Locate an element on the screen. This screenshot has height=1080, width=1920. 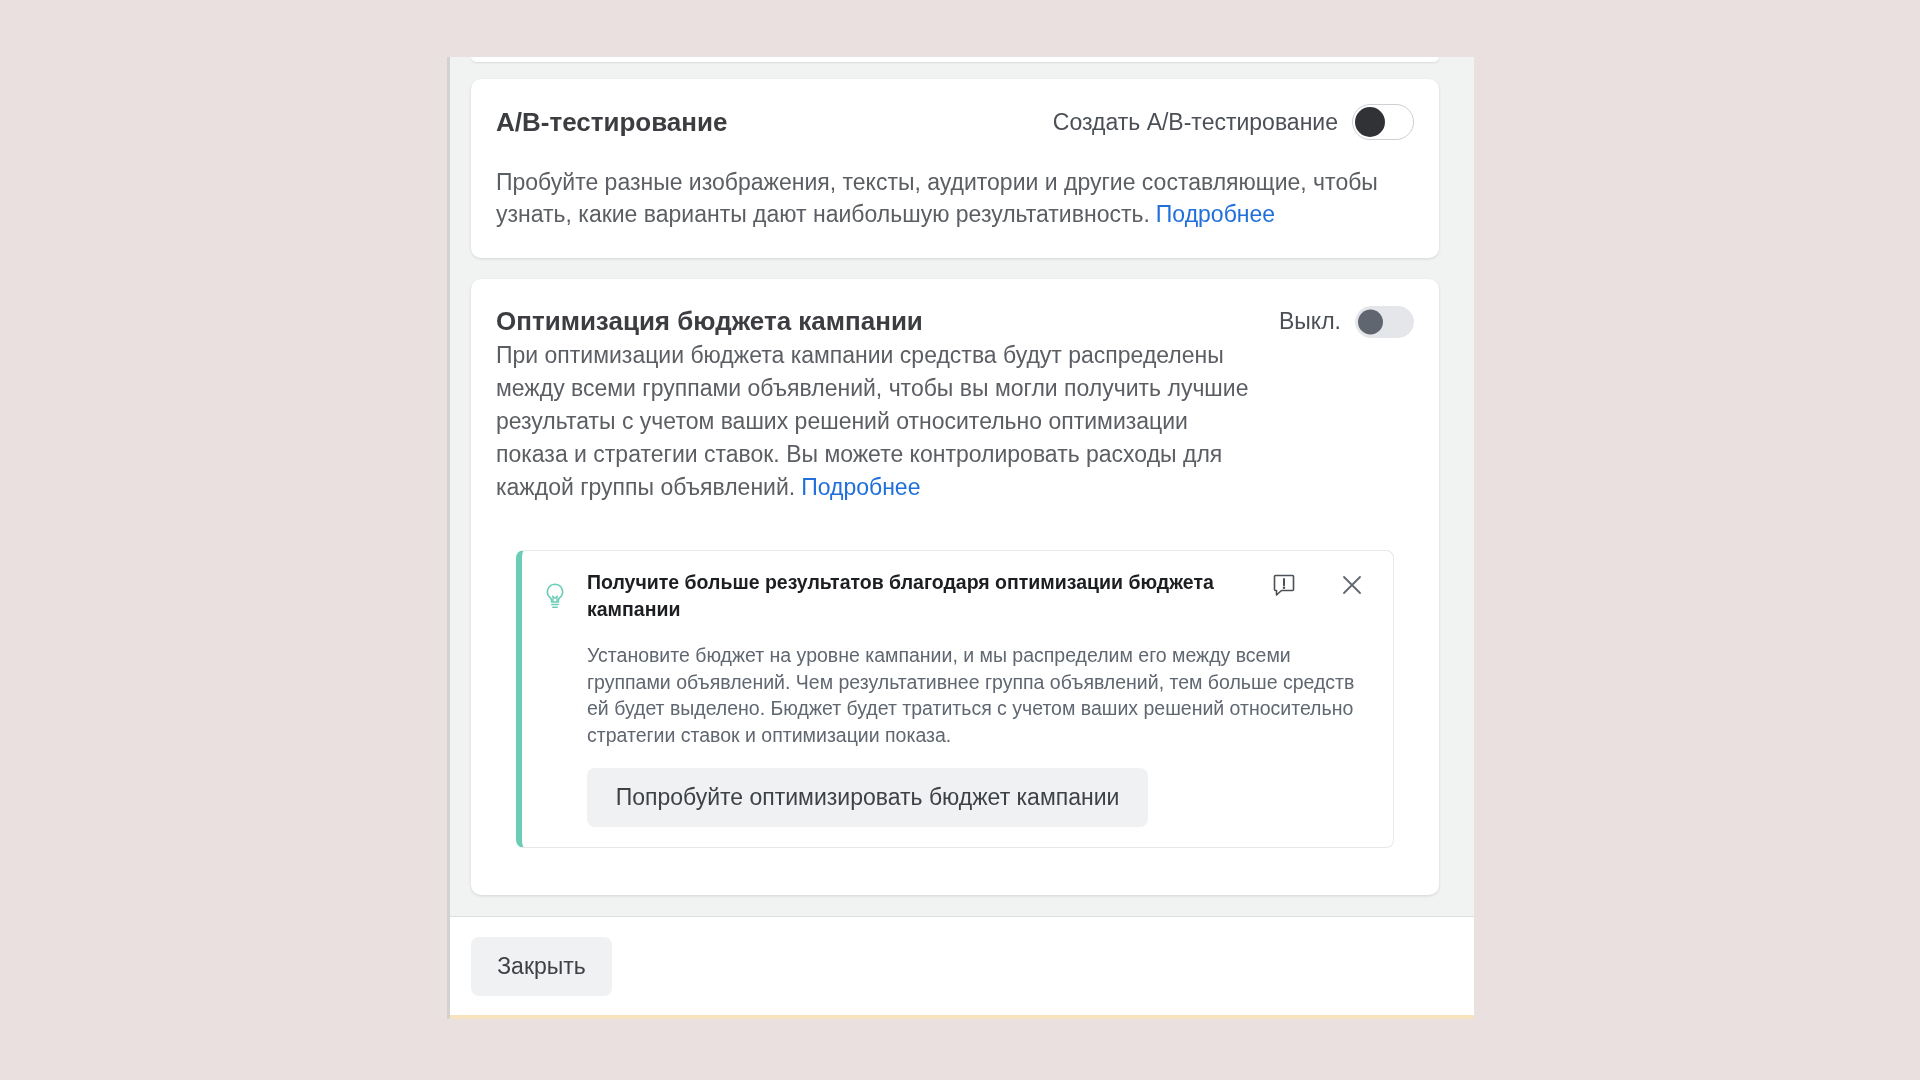
toggle-switch is located at coordinates (1383, 122).